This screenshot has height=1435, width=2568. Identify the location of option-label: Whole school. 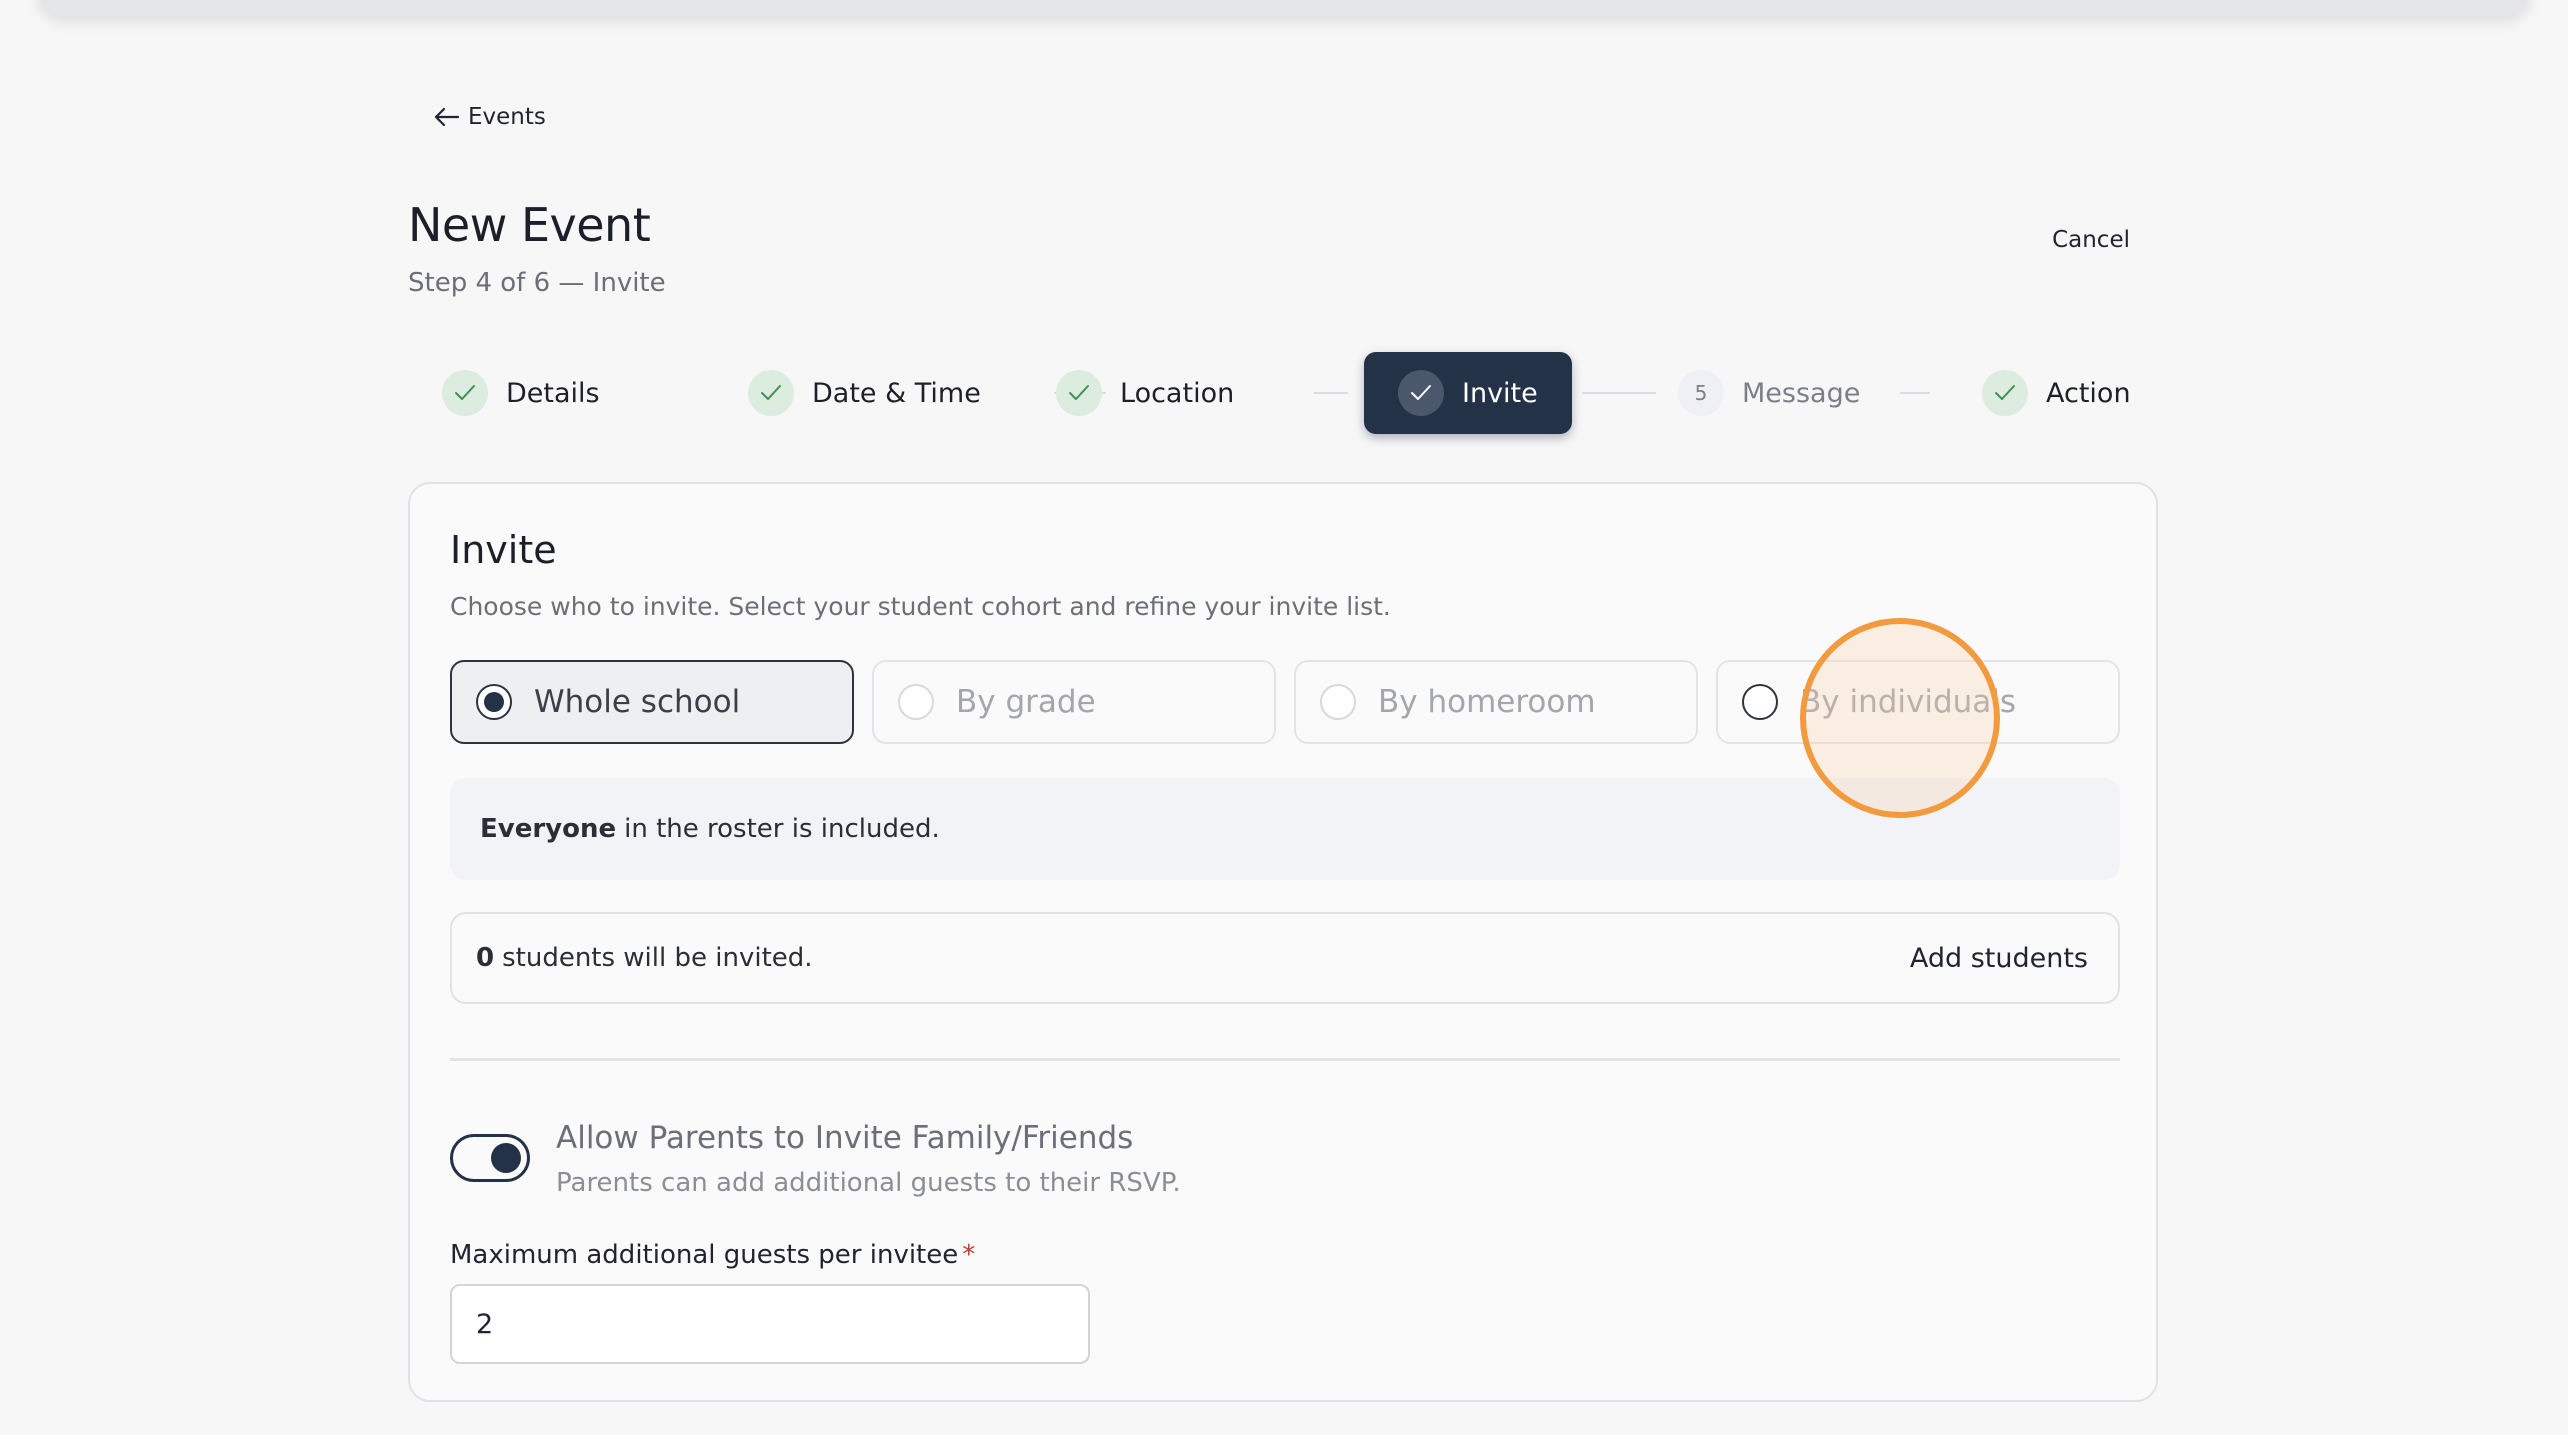
(637, 702).